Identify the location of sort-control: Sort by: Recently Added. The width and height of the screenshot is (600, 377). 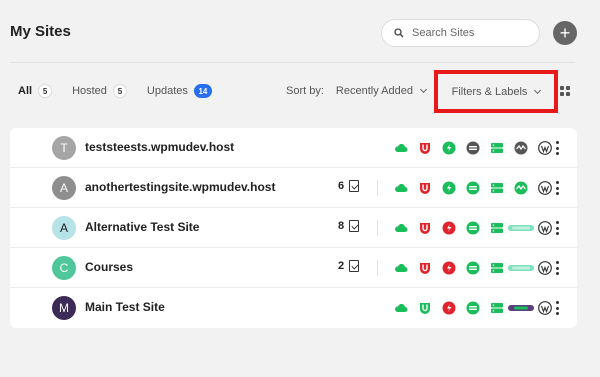
(357, 91).